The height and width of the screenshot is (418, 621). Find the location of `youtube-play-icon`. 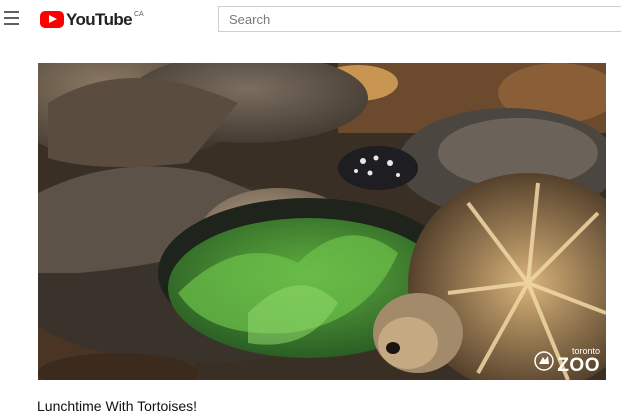

youtube-play-icon is located at coordinates (52, 19).